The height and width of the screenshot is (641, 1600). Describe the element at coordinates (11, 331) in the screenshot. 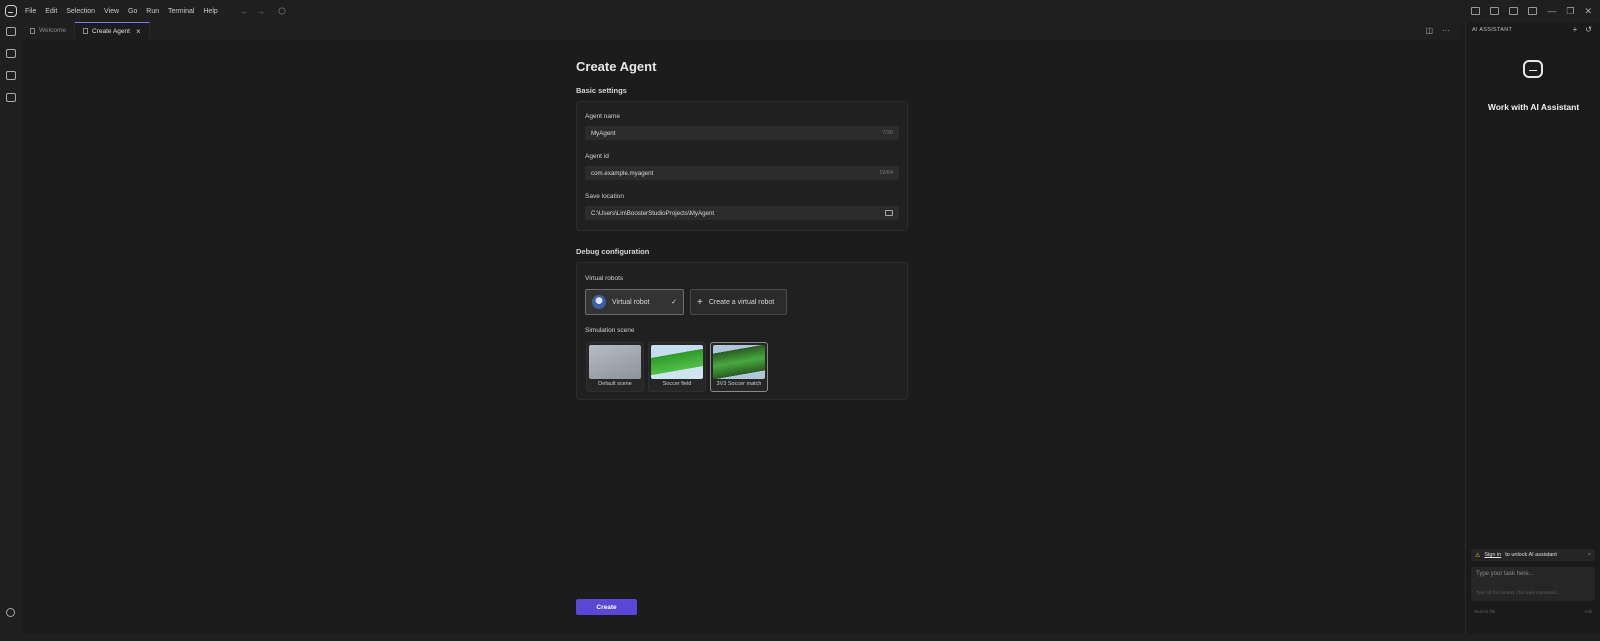

I see `activity-bar` at that location.